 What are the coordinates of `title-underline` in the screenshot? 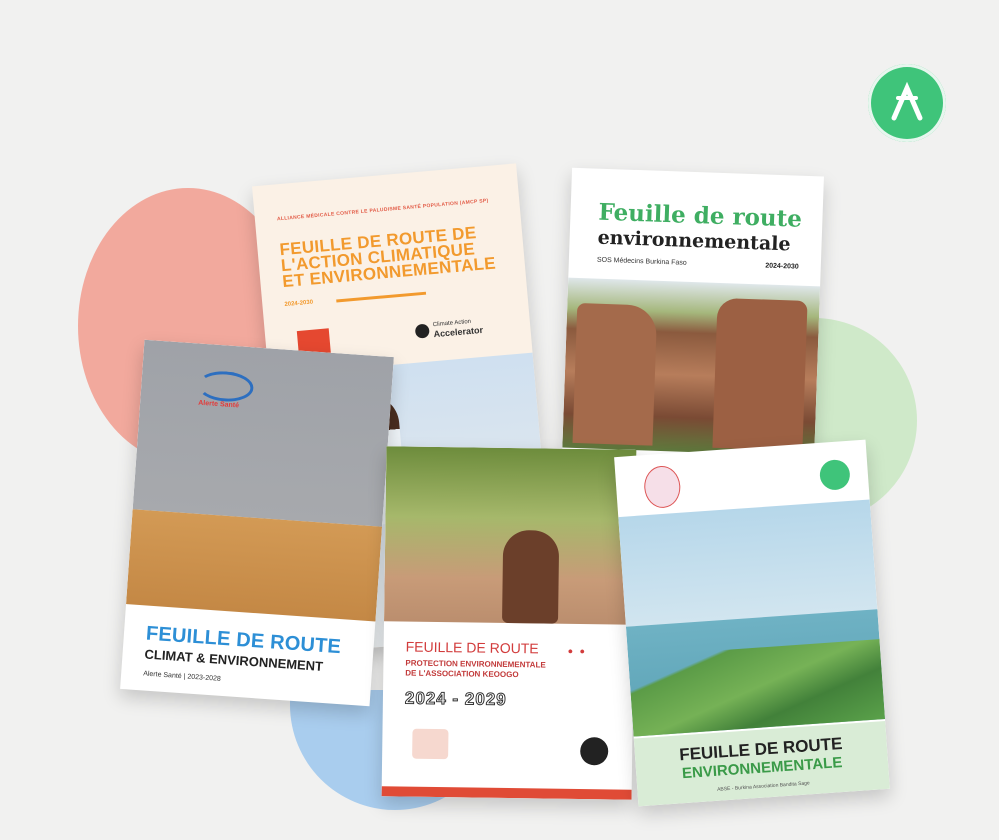 It's located at (381, 297).